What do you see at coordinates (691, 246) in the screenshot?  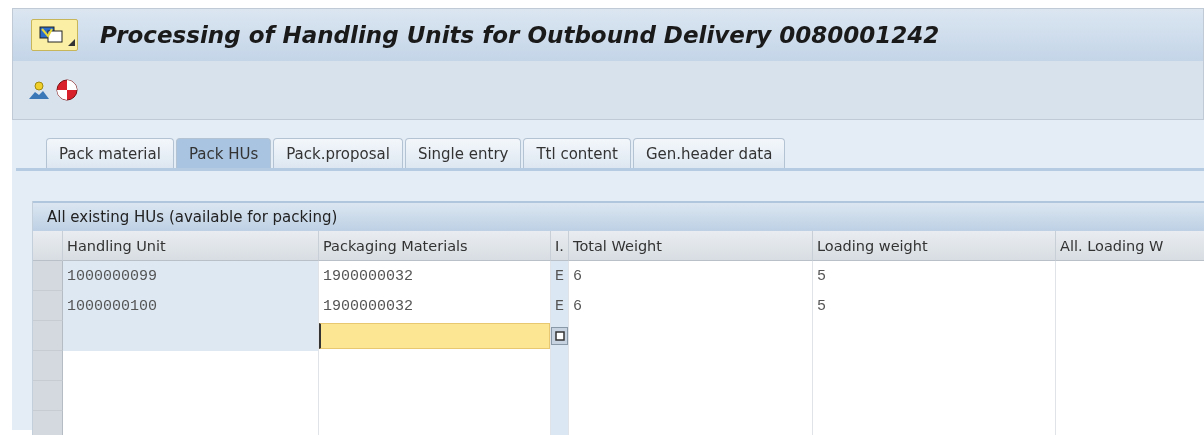 I see `column-header: Total Weight` at bounding box center [691, 246].